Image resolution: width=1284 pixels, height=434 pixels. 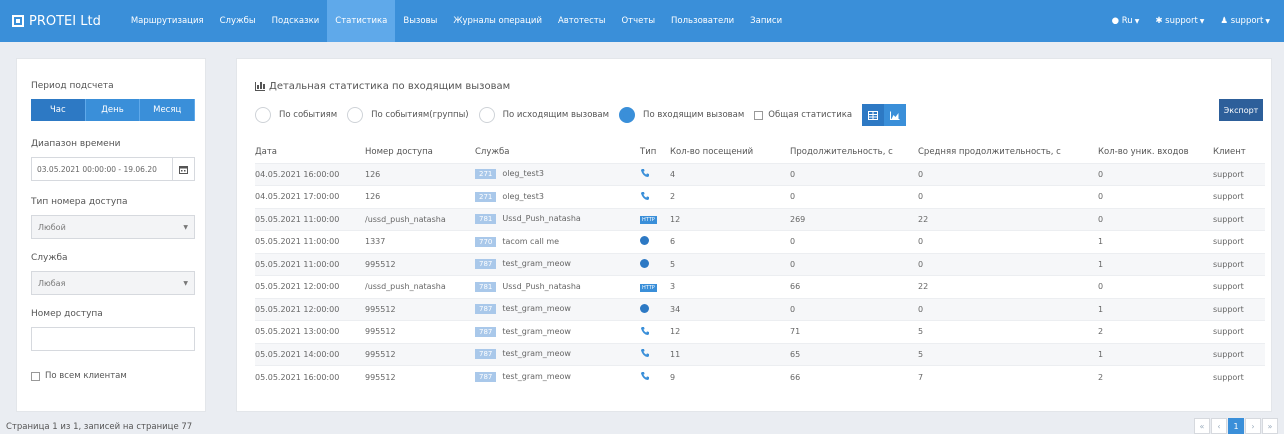 I want to click on table-icon, so click(x=873, y=115).